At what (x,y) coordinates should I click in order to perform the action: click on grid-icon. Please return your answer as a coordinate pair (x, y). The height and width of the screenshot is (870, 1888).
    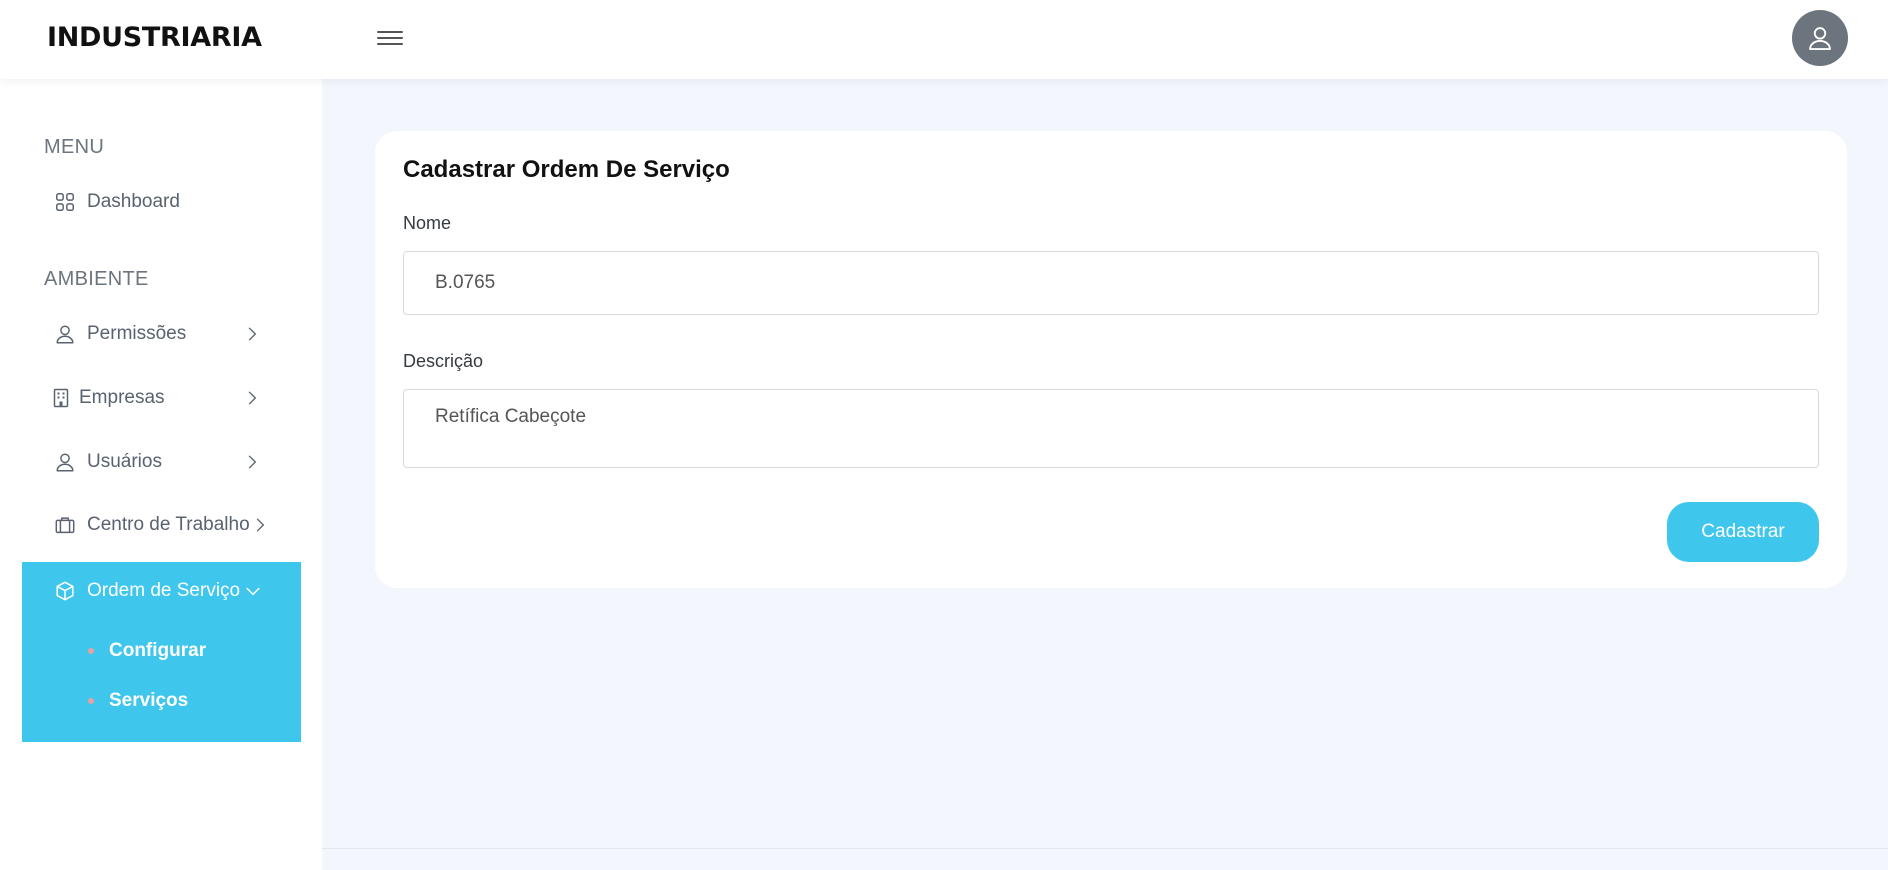
    Looking at the image, I should click on (65, 202).